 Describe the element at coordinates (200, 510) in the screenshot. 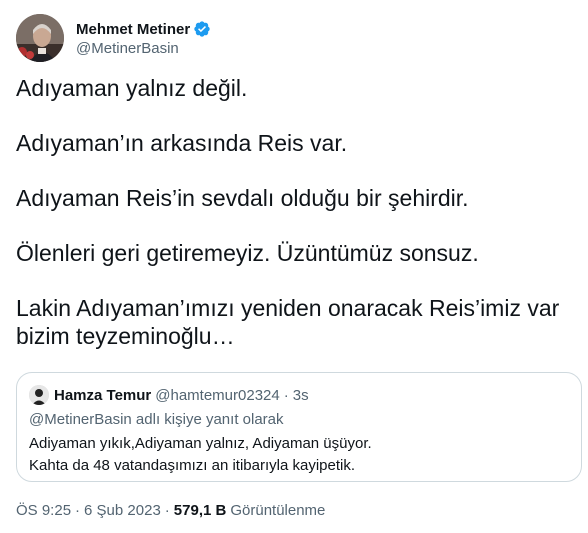

I see `views-count: 579,1 B` at that location.